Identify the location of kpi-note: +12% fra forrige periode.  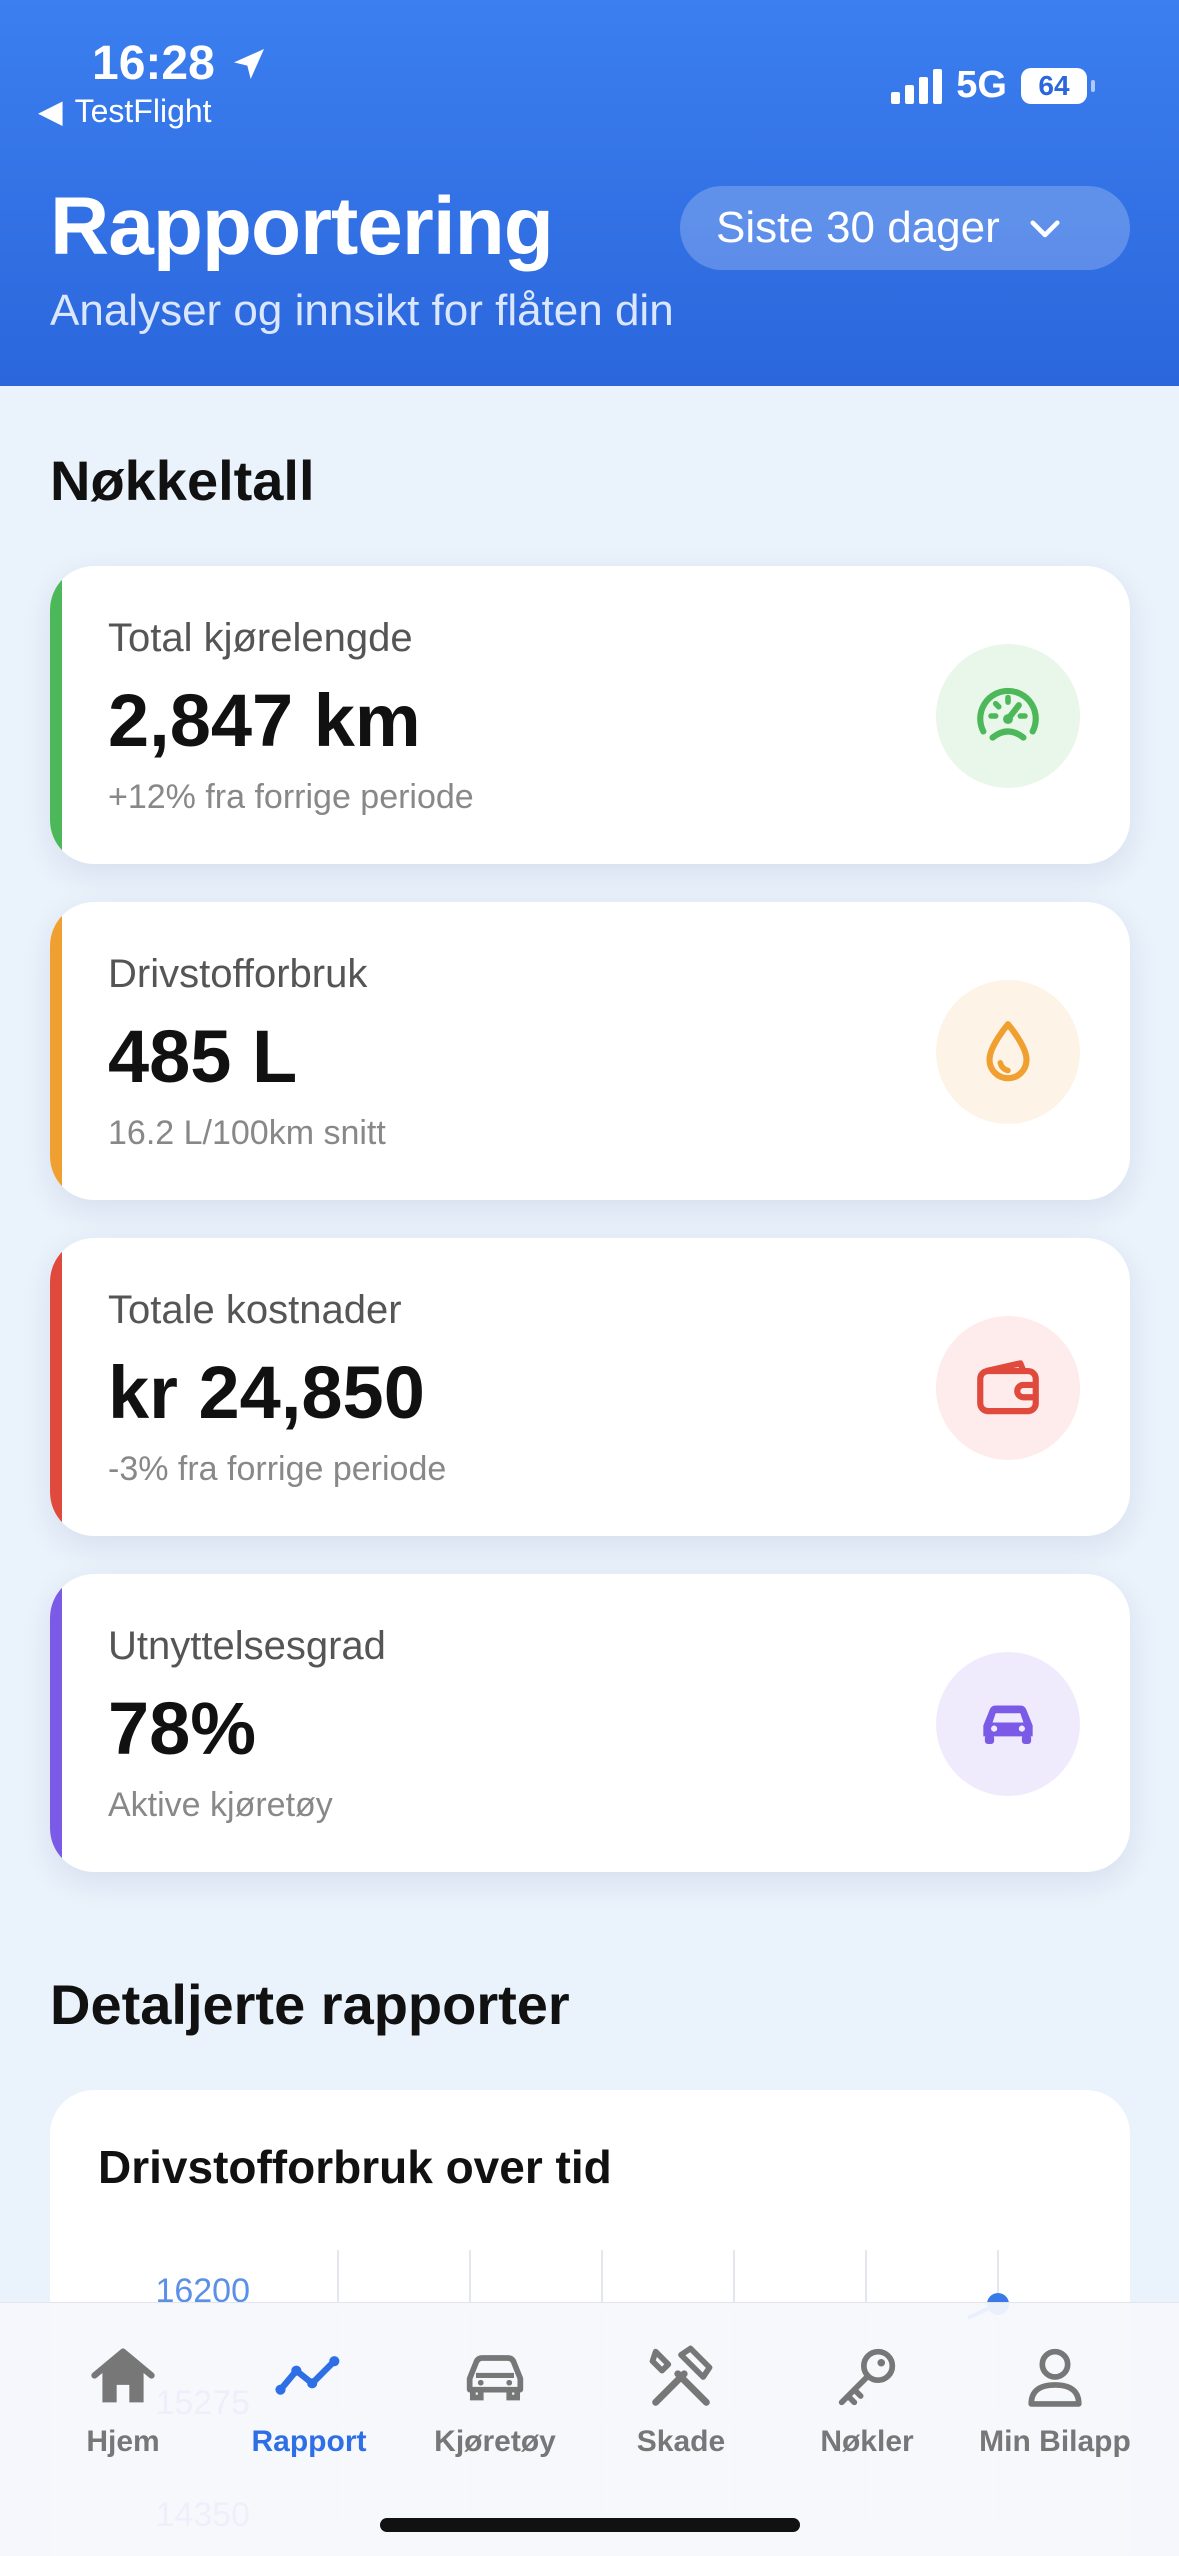
(291, 797).